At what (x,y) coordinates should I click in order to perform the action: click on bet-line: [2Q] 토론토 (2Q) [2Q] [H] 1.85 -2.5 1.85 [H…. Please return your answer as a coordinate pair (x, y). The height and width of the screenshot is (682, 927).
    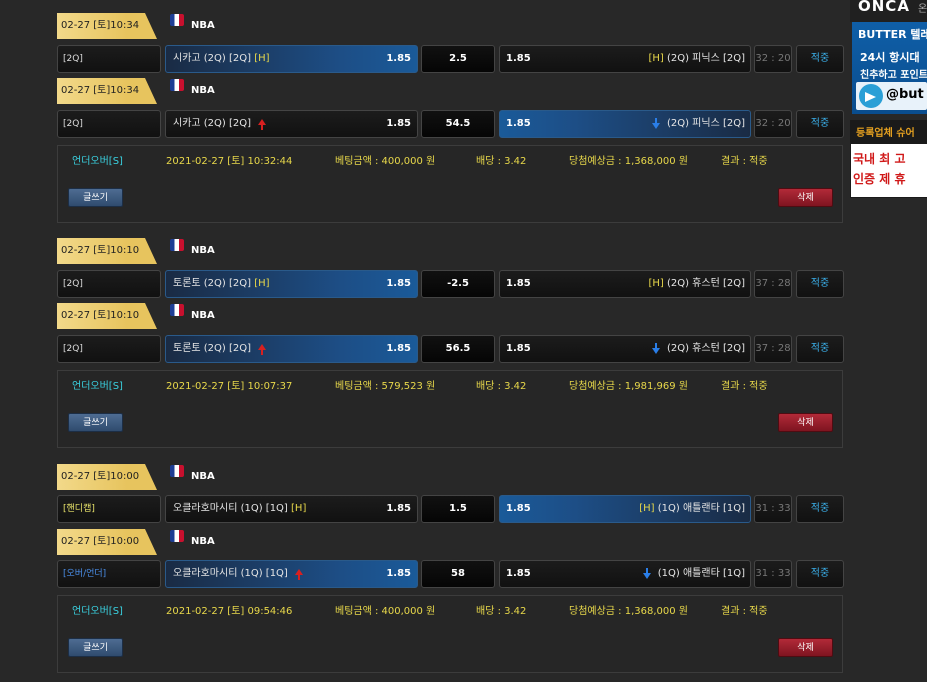
    Looking at the image, I should click on (452, 284).